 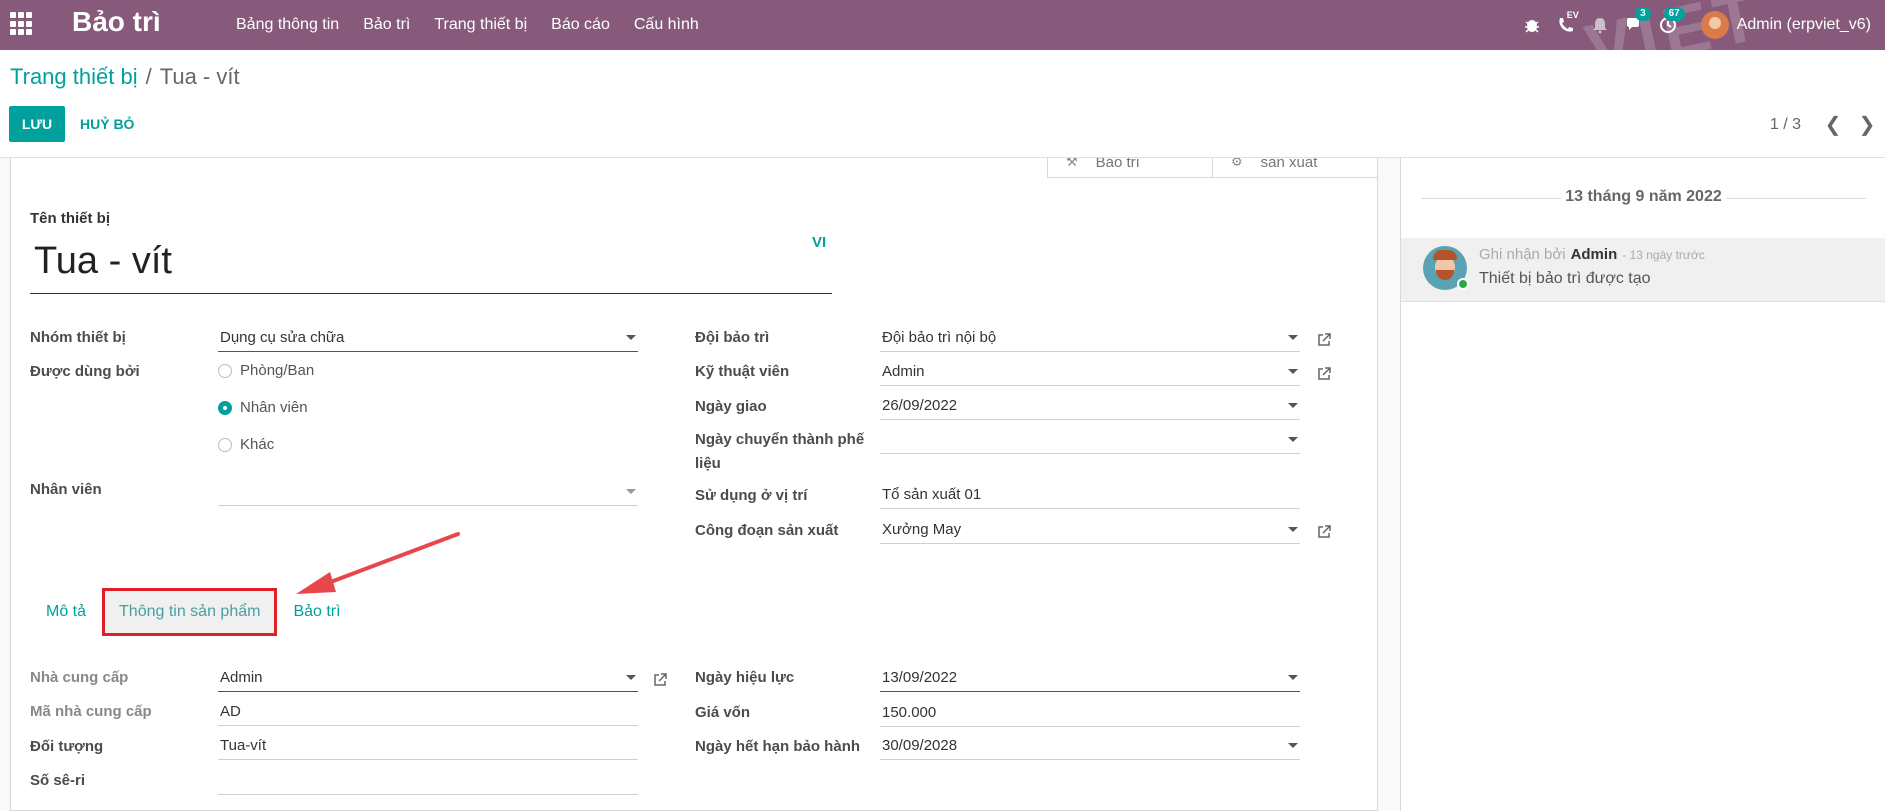 I want to click on effective-date-label: Ngày hiệu lực, so click(x=745, y=677).